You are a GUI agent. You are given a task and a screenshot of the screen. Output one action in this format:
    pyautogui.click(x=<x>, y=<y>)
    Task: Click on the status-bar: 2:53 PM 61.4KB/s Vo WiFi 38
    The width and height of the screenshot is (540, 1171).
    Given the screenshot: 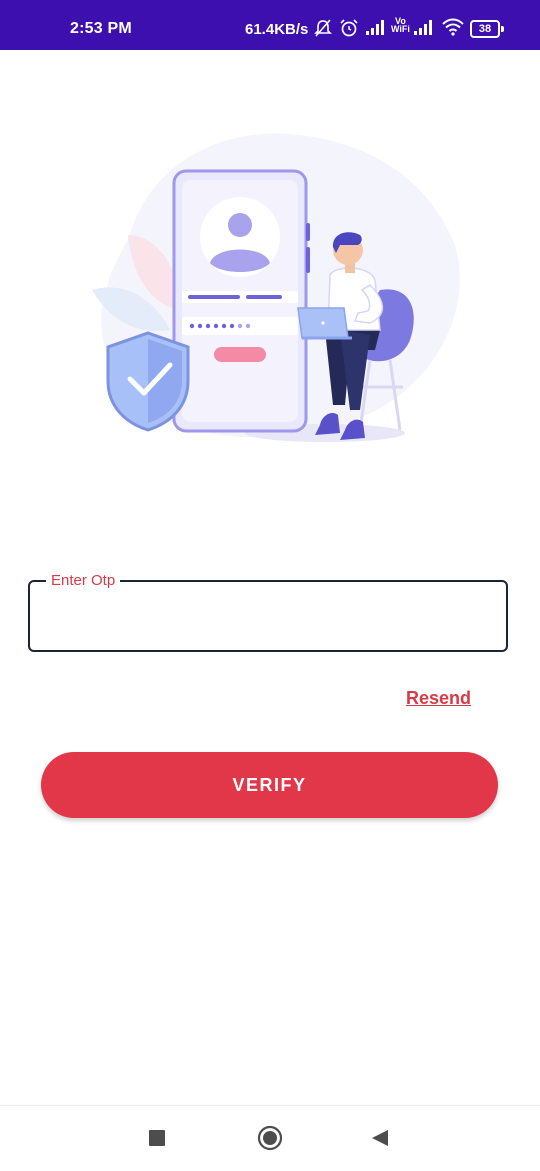 What is the action you would take?
    pyautogui.click(x=270, y=25)
    